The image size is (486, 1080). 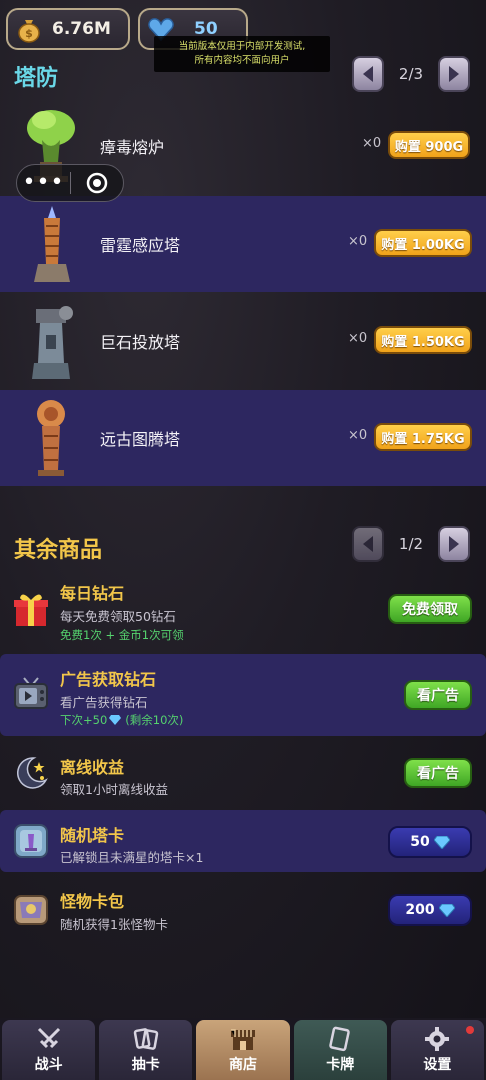 I want to click on shop-item-random-tower-card: 随机塔卡 已解锁且未满星的塔卡×1 50, so click(x=243, y=841).